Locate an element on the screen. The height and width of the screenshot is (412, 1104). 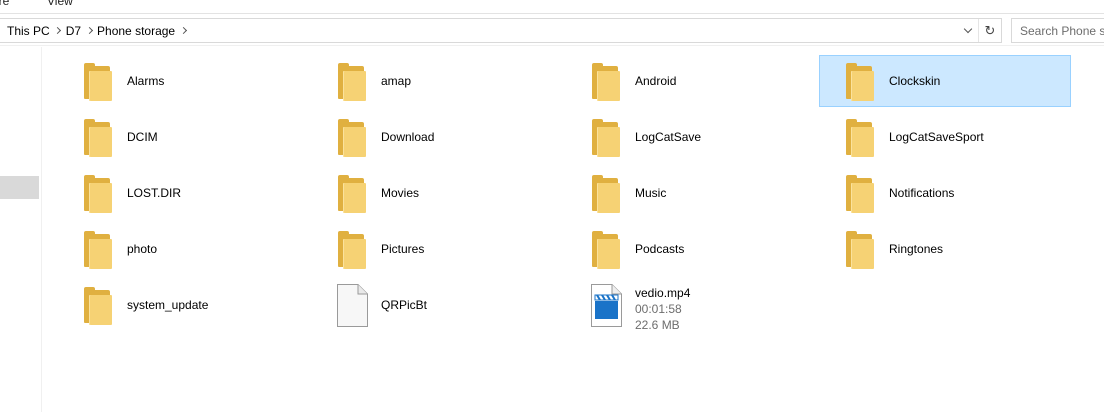
file-item-logcatsavesport: LogCatSaveSport is located at coordinates (945, 137).